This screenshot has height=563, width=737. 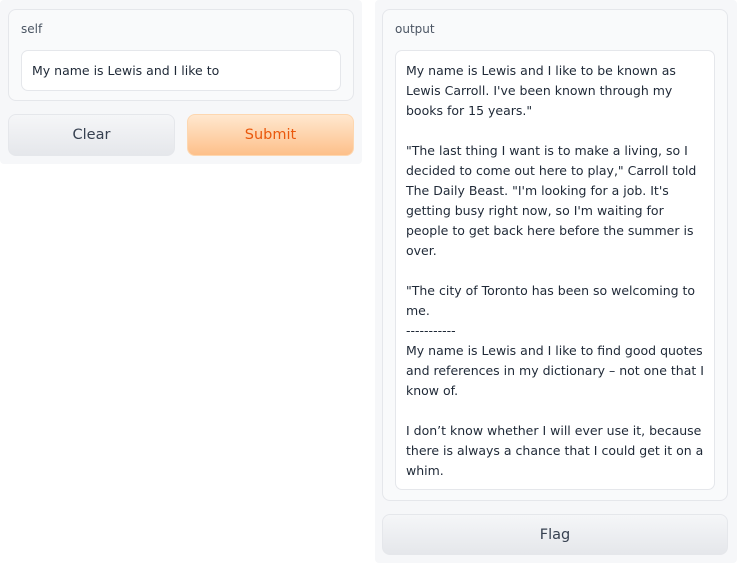 What do you see at coordinates (270, 135) in the screenshot?
I see `submit-button: Submit` at bounding box center [270, 135].